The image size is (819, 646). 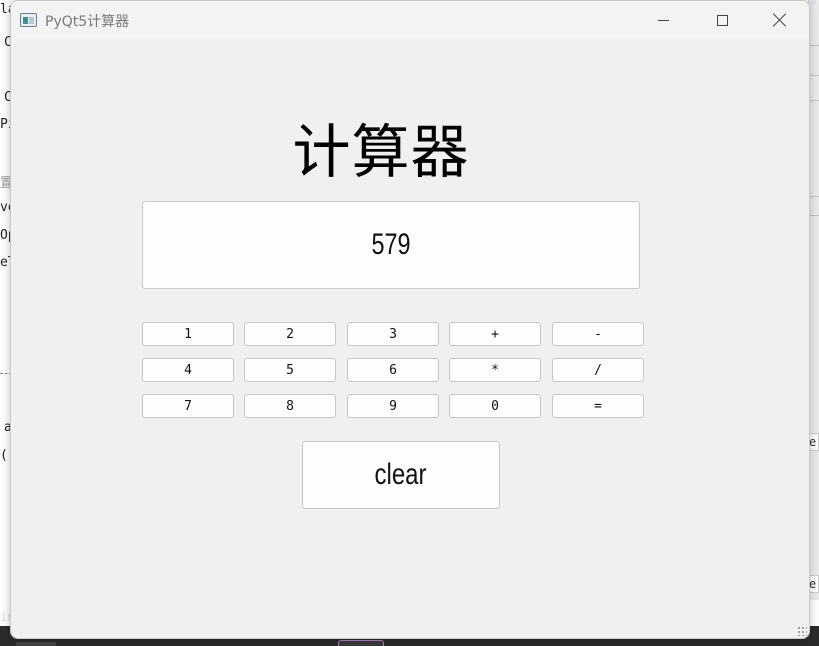 I want to click on key-2: 2, so click(x=290, y=334).